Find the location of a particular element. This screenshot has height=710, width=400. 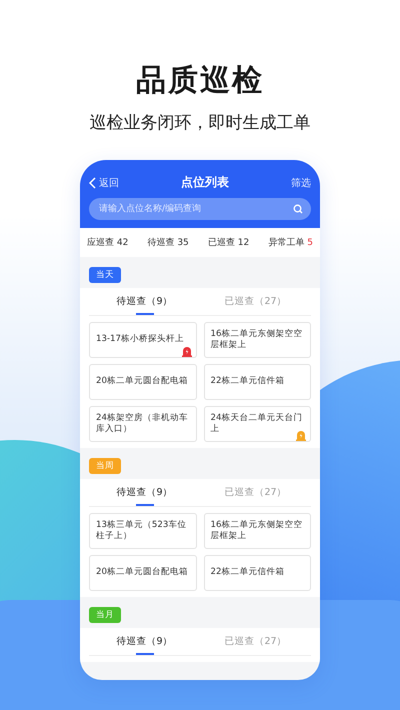

stat-count: 已巡查 12 is located at coordinates (229, 242).